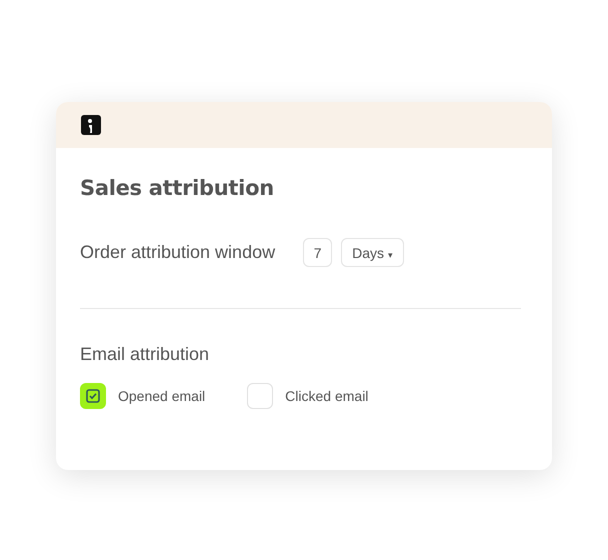  Describe the element at coordinates (326, 396) in the screenshot. I see `checkbox-label: Clicked email` at that location.